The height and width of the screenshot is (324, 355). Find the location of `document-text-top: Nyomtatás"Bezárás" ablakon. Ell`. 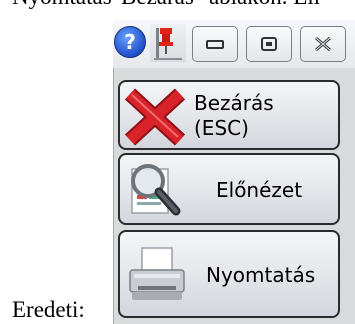

document-text-top: Nyomtatás"Bezárás" ablakon. Ell is located at coordinates (177, 6).